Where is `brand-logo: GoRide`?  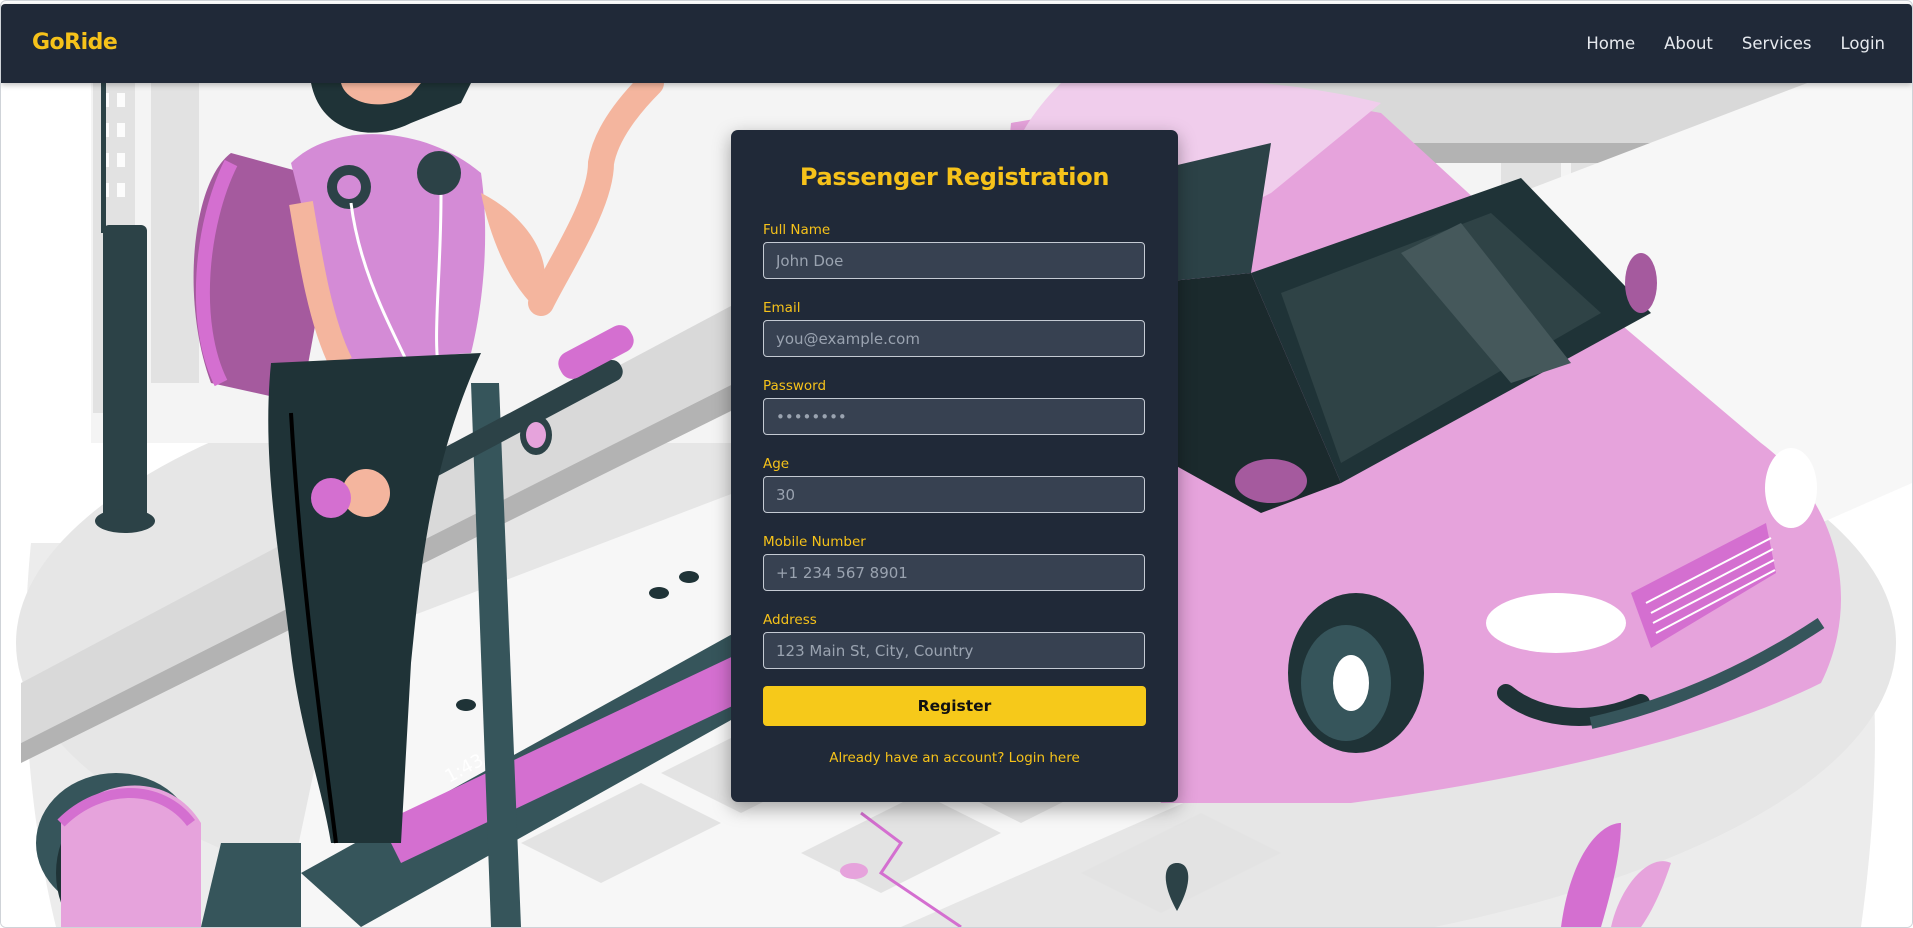 brand-logo: GoRide is located at coordinates (75, 42).